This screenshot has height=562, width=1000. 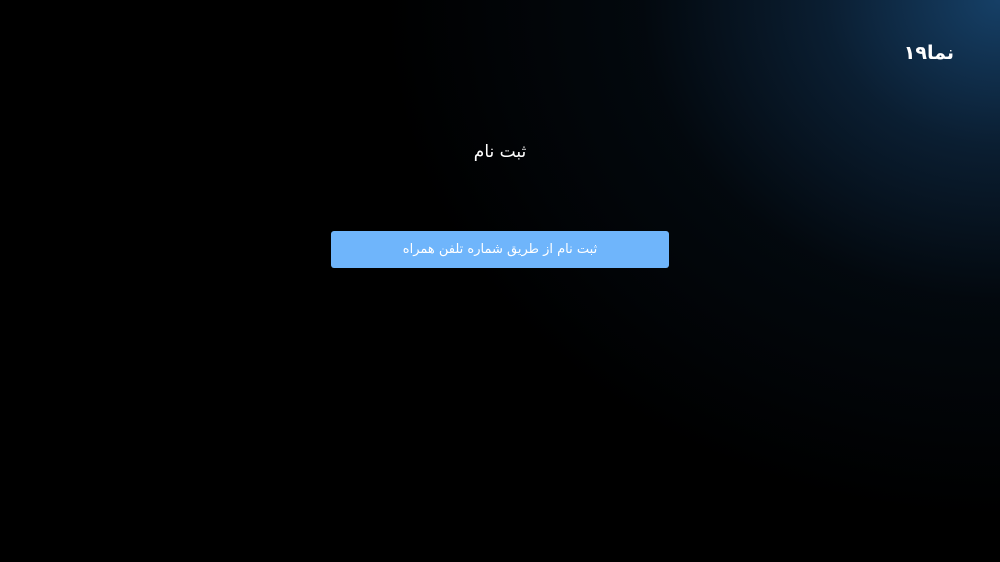 I want to click on brand-logo-text: نما۱۹, so click(x=928, y=53).